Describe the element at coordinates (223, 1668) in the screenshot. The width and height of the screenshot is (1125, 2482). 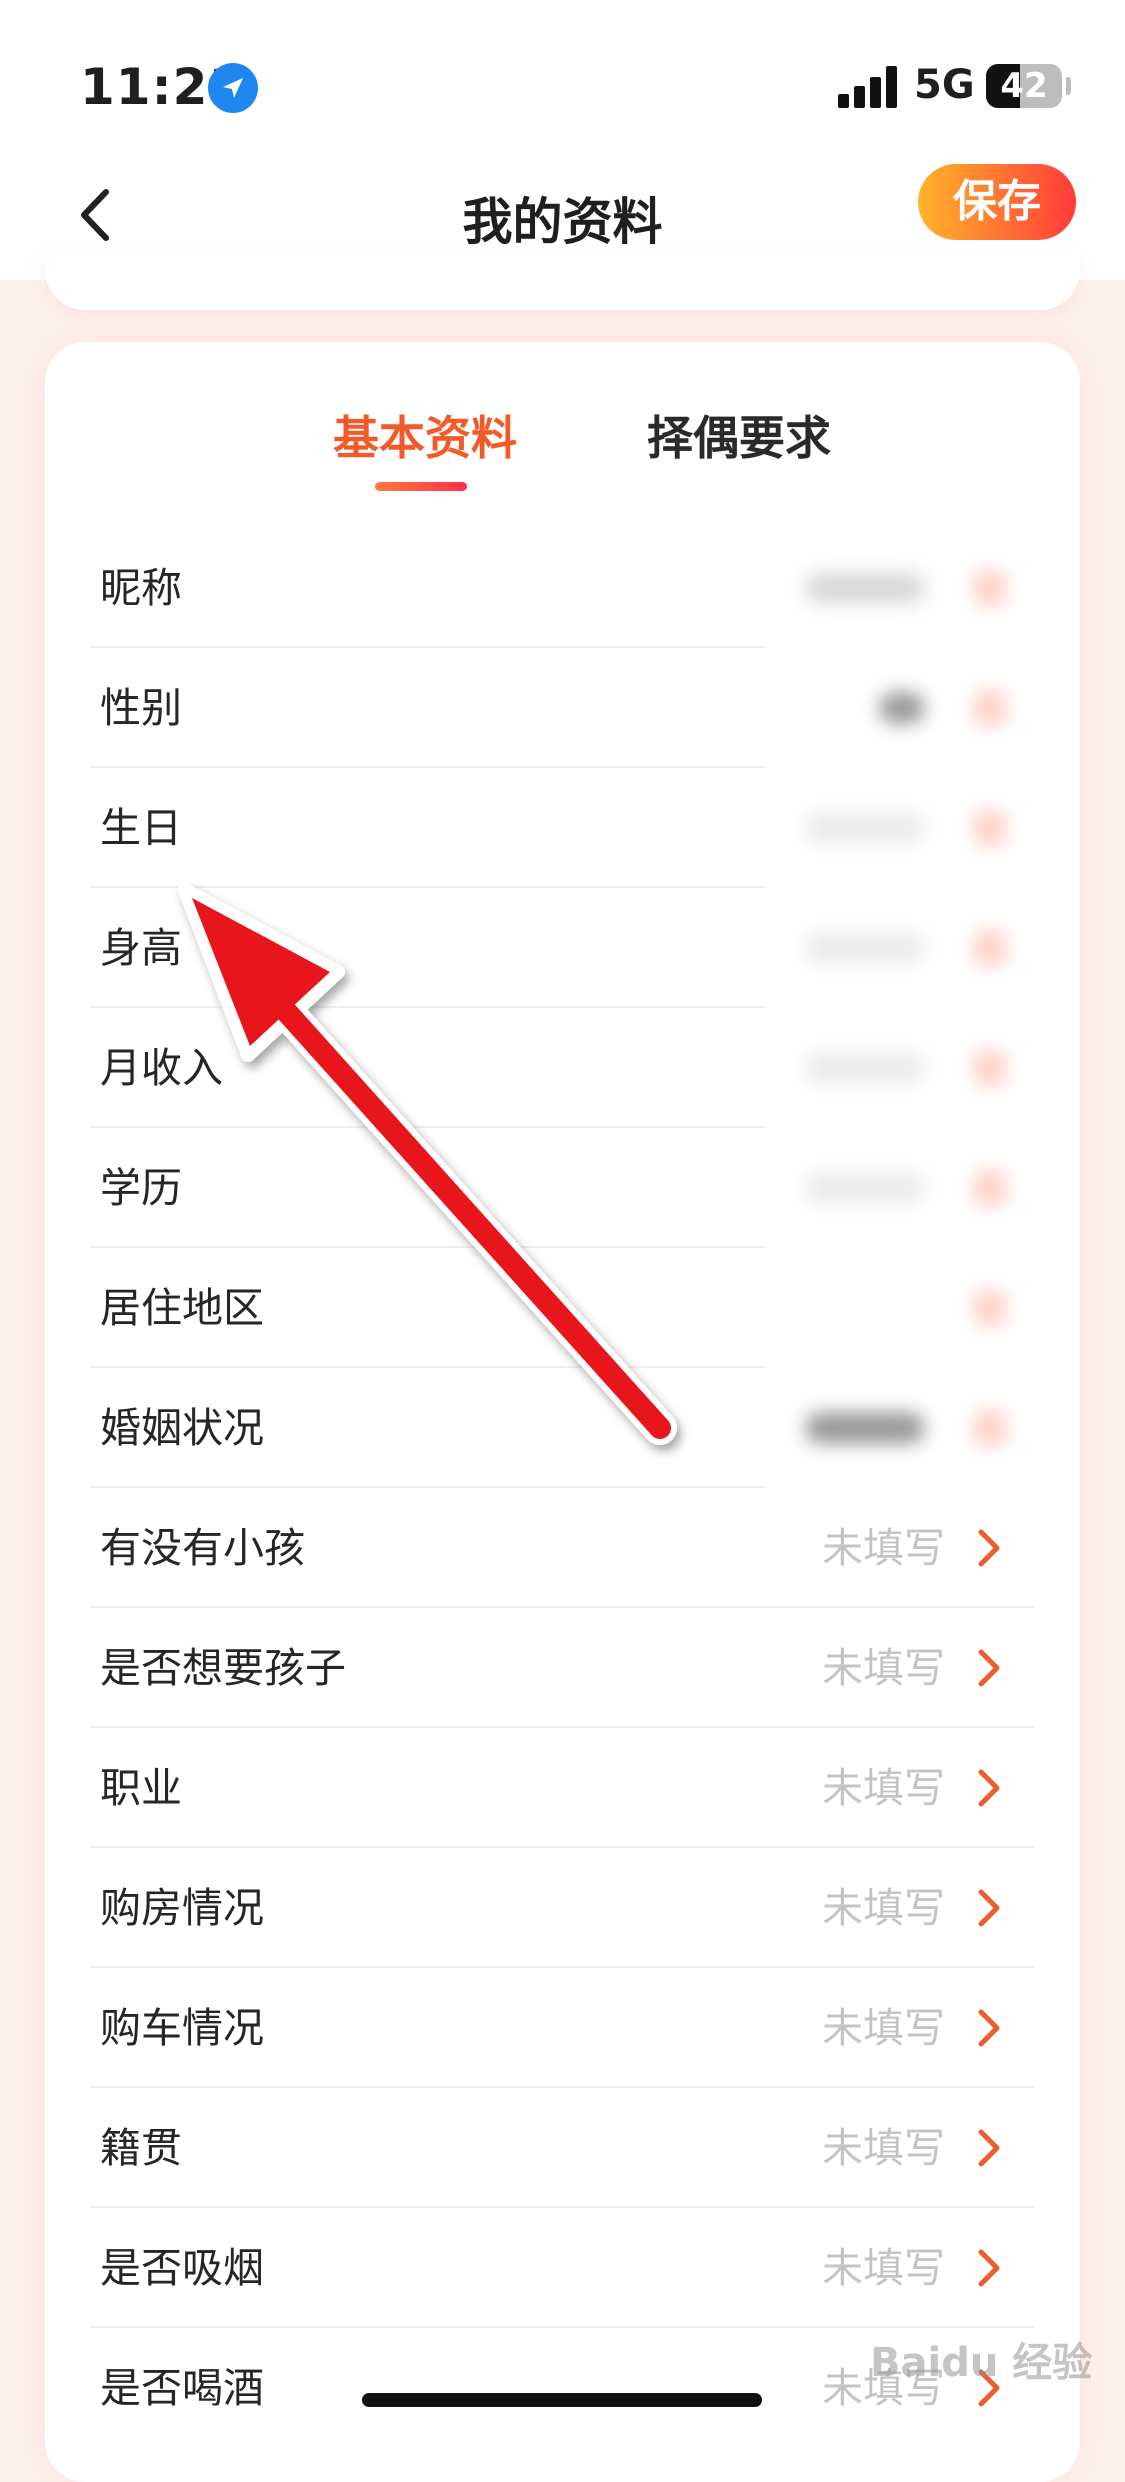
I see `row-label: 是否想要孩子` at that location.